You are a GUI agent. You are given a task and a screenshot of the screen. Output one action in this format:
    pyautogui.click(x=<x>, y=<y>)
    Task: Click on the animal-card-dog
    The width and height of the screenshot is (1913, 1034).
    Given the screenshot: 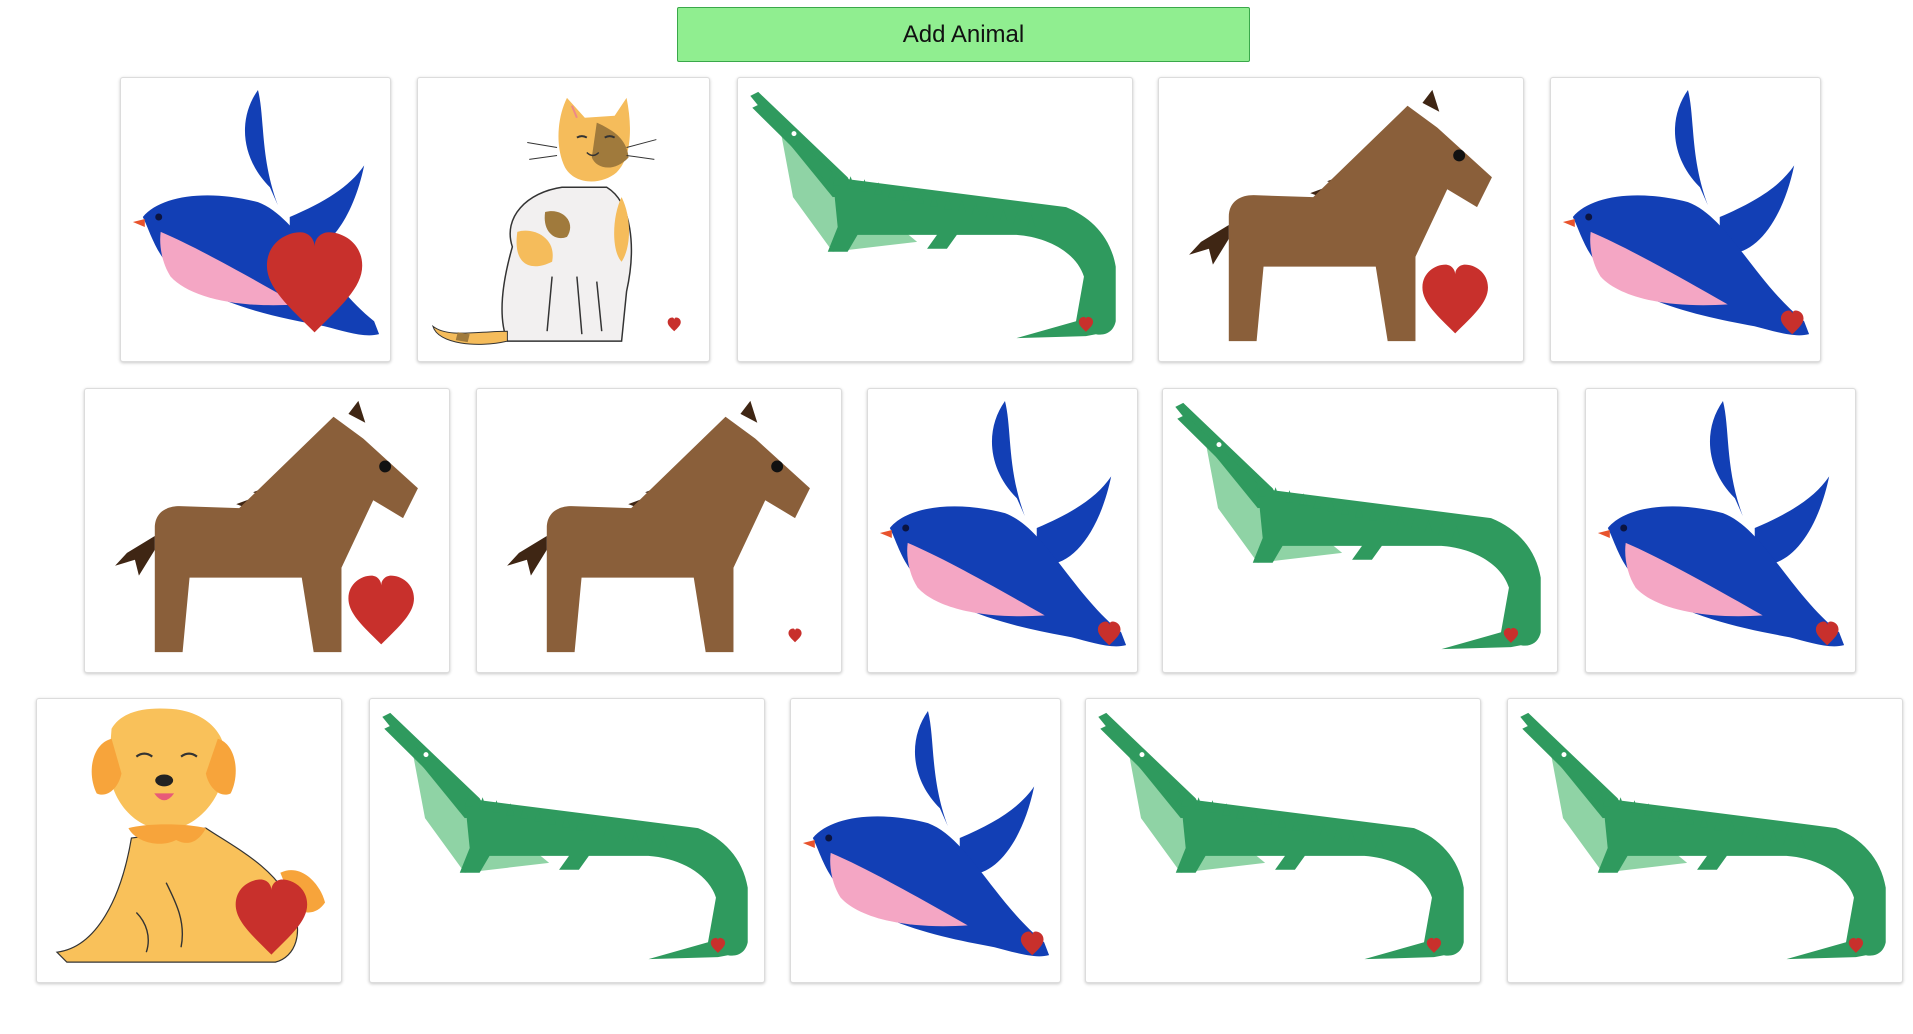 What is the action you would take?
    pyautogui.click(x=189, y=840)
    